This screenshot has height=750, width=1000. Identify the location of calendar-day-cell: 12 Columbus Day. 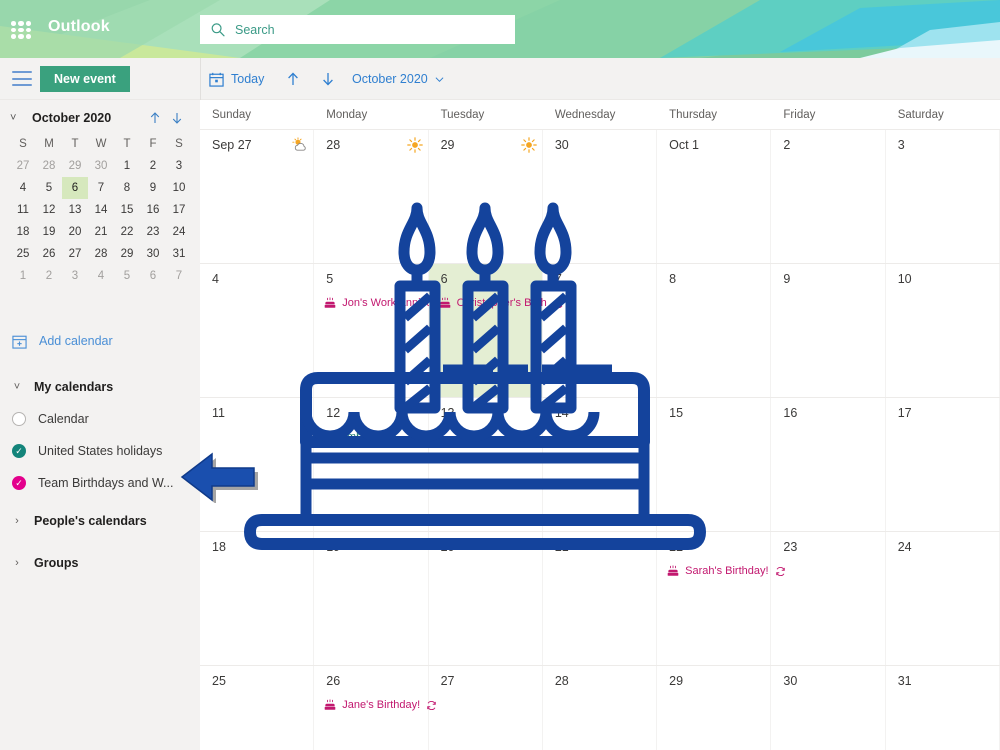
(371, 464).